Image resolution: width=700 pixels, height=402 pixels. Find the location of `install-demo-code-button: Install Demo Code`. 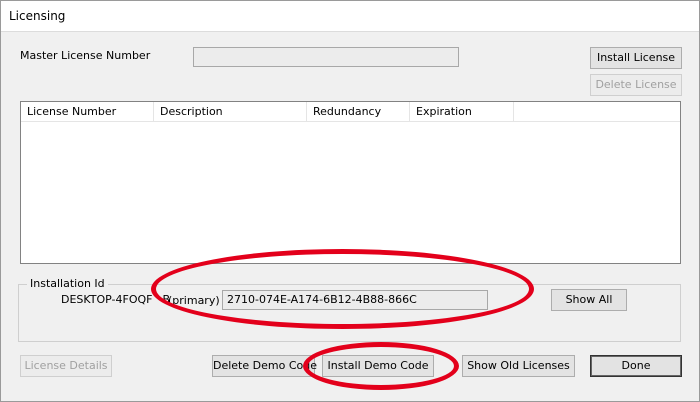

install-demo-code-button: Install Demo Code is located at coordinates (378, 366).